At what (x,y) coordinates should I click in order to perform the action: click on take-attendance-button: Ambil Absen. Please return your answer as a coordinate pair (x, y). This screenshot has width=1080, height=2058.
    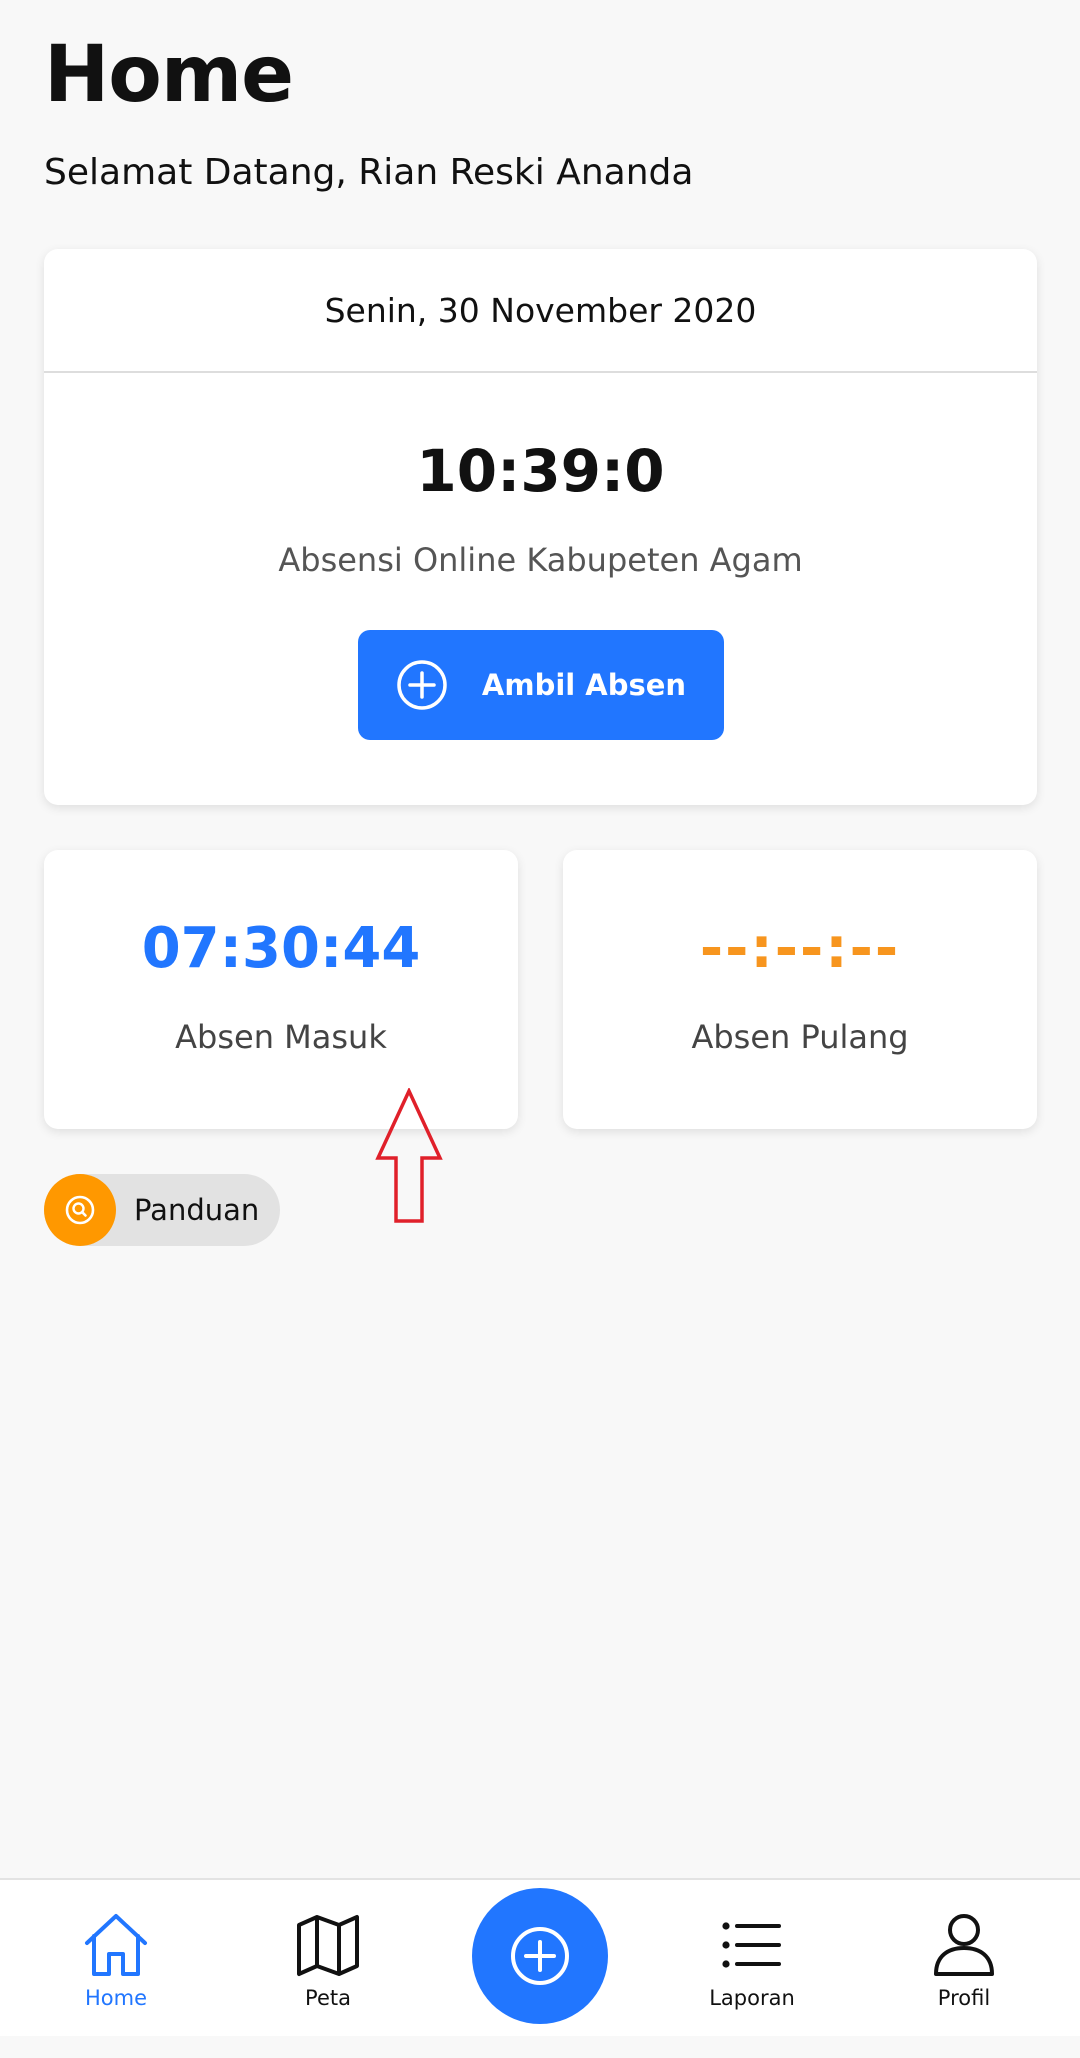
    Looking at the image, I should click on (541, 685).